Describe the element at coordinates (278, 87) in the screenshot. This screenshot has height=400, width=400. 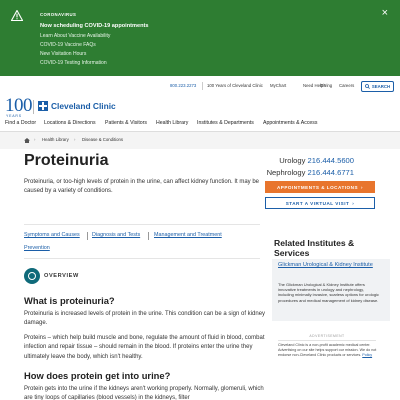
I see `utility-link-mychart: MyChart` at that location.